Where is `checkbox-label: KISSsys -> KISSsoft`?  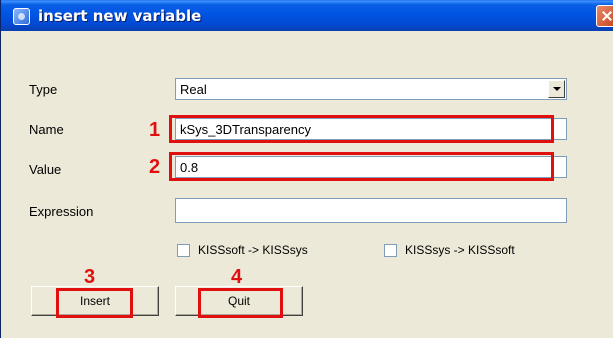
checkbox-label: KISSsys -> KISSsoft is located at coordinates (460, 250).